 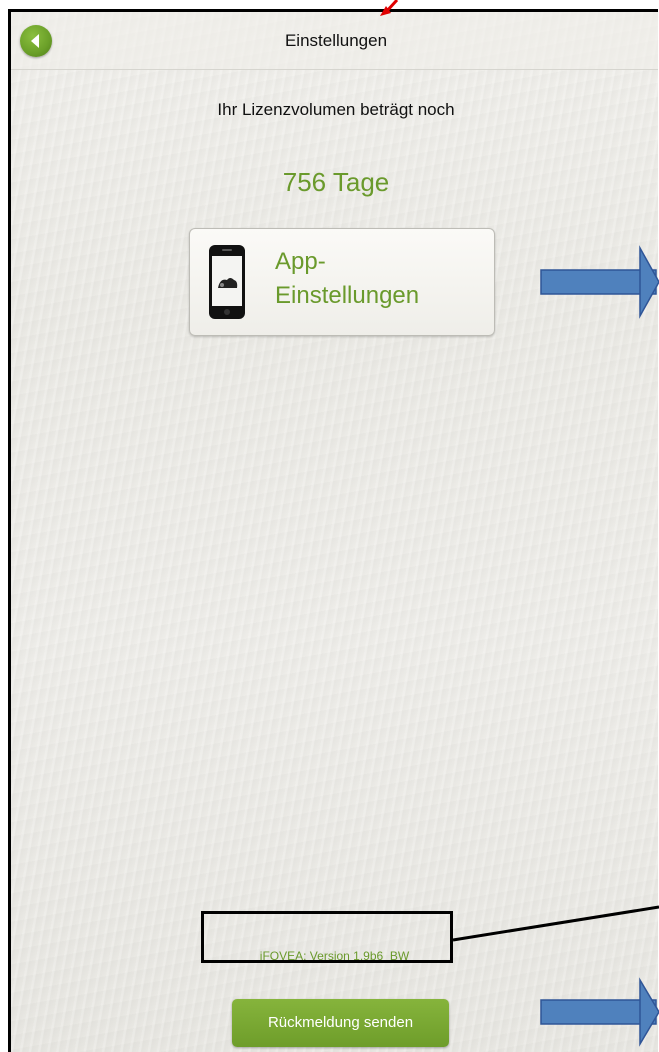 I want to click on app-settings-button: App- Einstellungen, so click(x=342, y=282).